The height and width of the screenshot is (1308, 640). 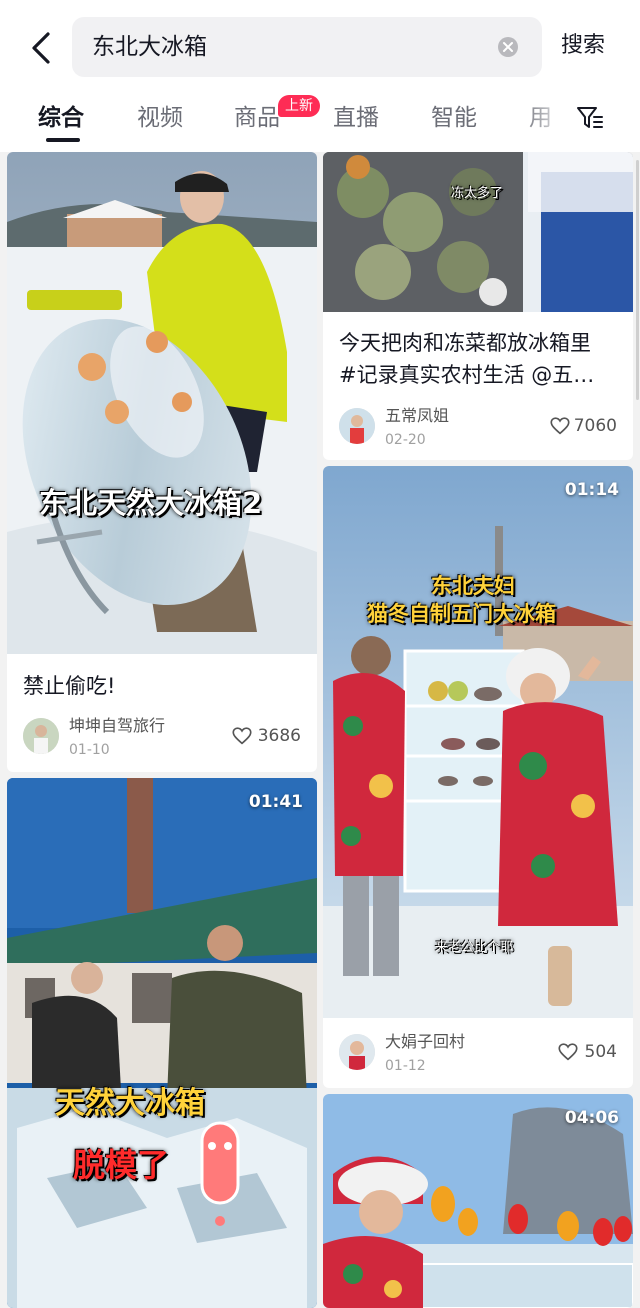 What do you see at coordinates (117, 726) in the screenshot?
I see `author-name: 坤坤自驾旅行` at bounding box center [117, 726].